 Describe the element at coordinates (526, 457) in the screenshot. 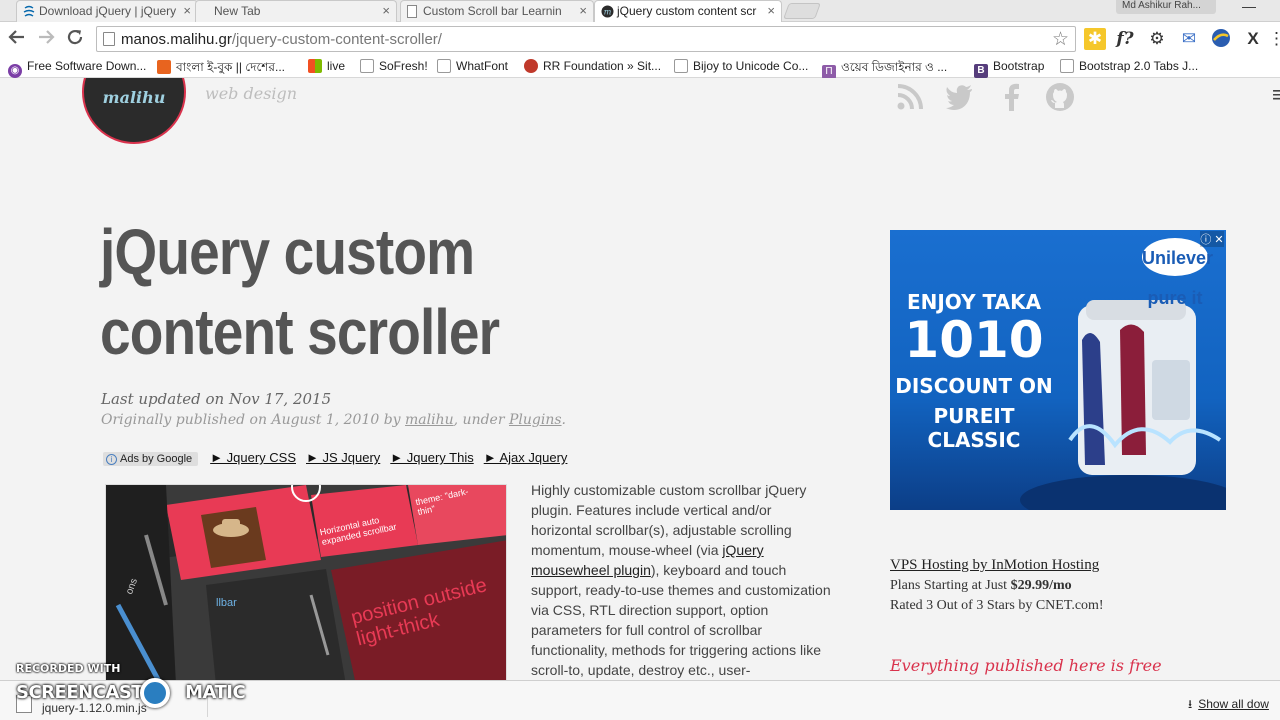

I see `ad-link: ► Ajax Jquery` at that location.